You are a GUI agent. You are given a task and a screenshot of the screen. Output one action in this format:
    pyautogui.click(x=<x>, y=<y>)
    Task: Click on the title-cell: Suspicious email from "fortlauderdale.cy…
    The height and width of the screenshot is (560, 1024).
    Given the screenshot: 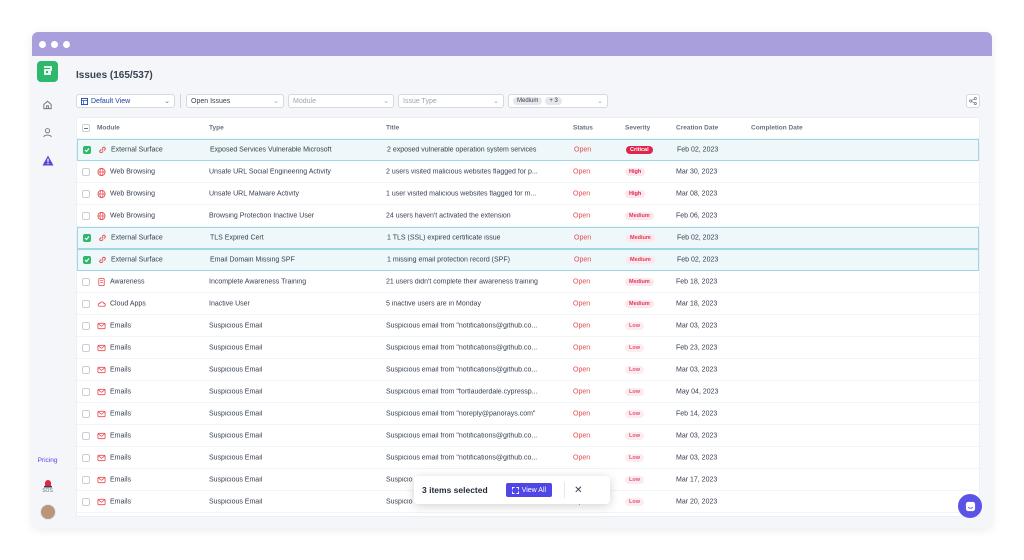 What is the action you would take?
    pyautogui.click(x=477, y=391)
    